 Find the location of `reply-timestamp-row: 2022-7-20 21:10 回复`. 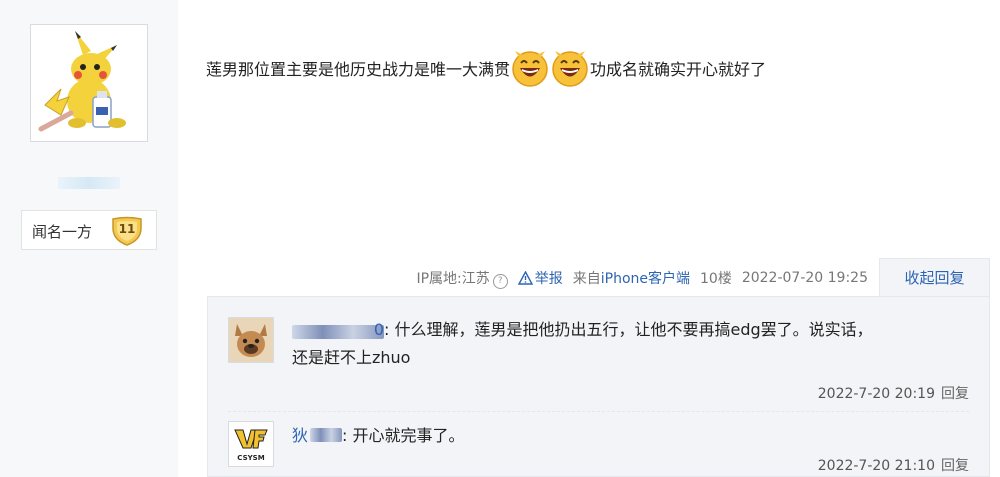

reply-timestamp-row: 2022-7-20 21:10 回复 is located at coordinates (893, 465).